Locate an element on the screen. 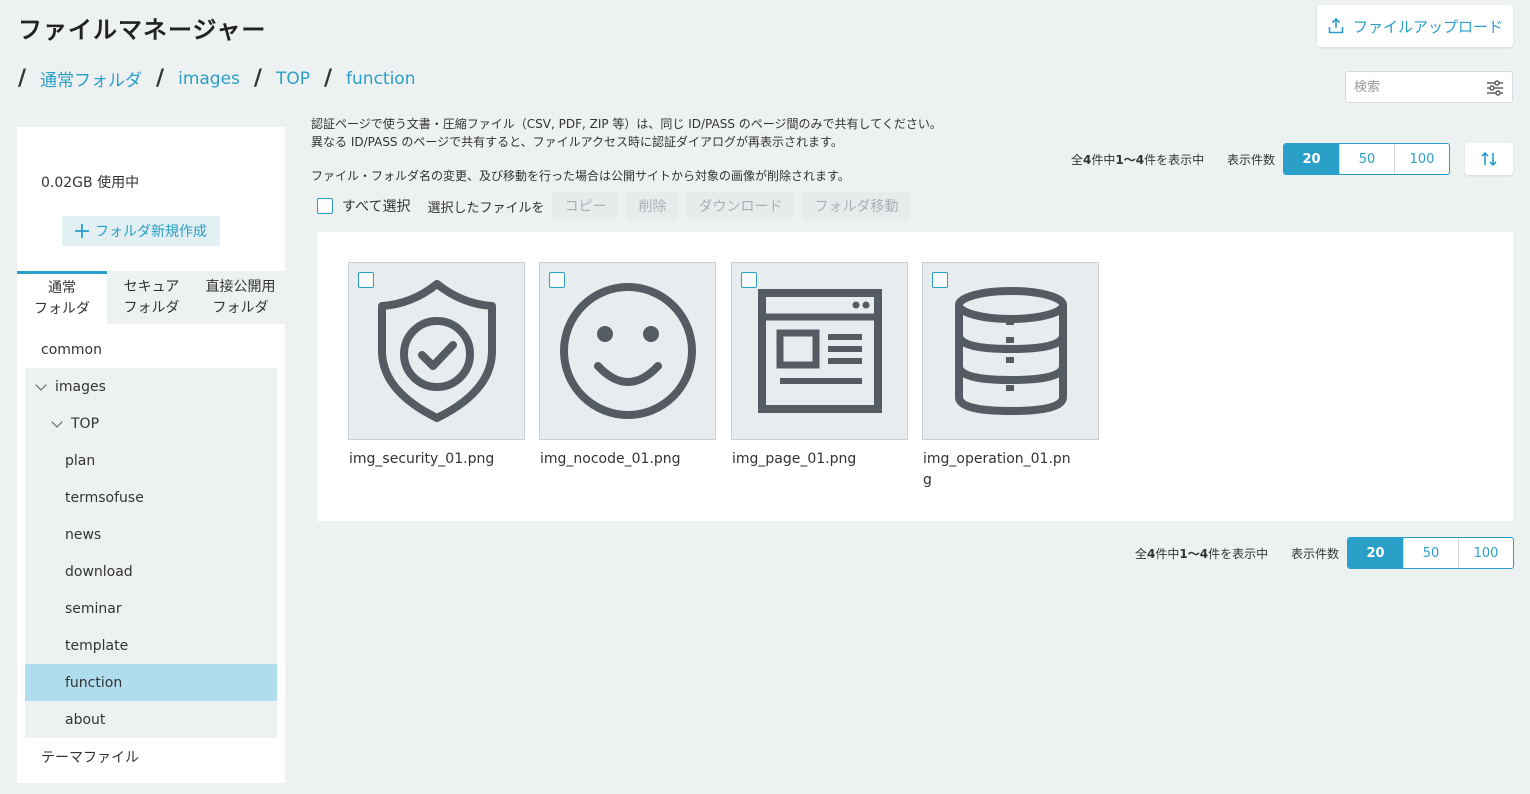  tree-node-label: news is located at coordinates (83, 534).